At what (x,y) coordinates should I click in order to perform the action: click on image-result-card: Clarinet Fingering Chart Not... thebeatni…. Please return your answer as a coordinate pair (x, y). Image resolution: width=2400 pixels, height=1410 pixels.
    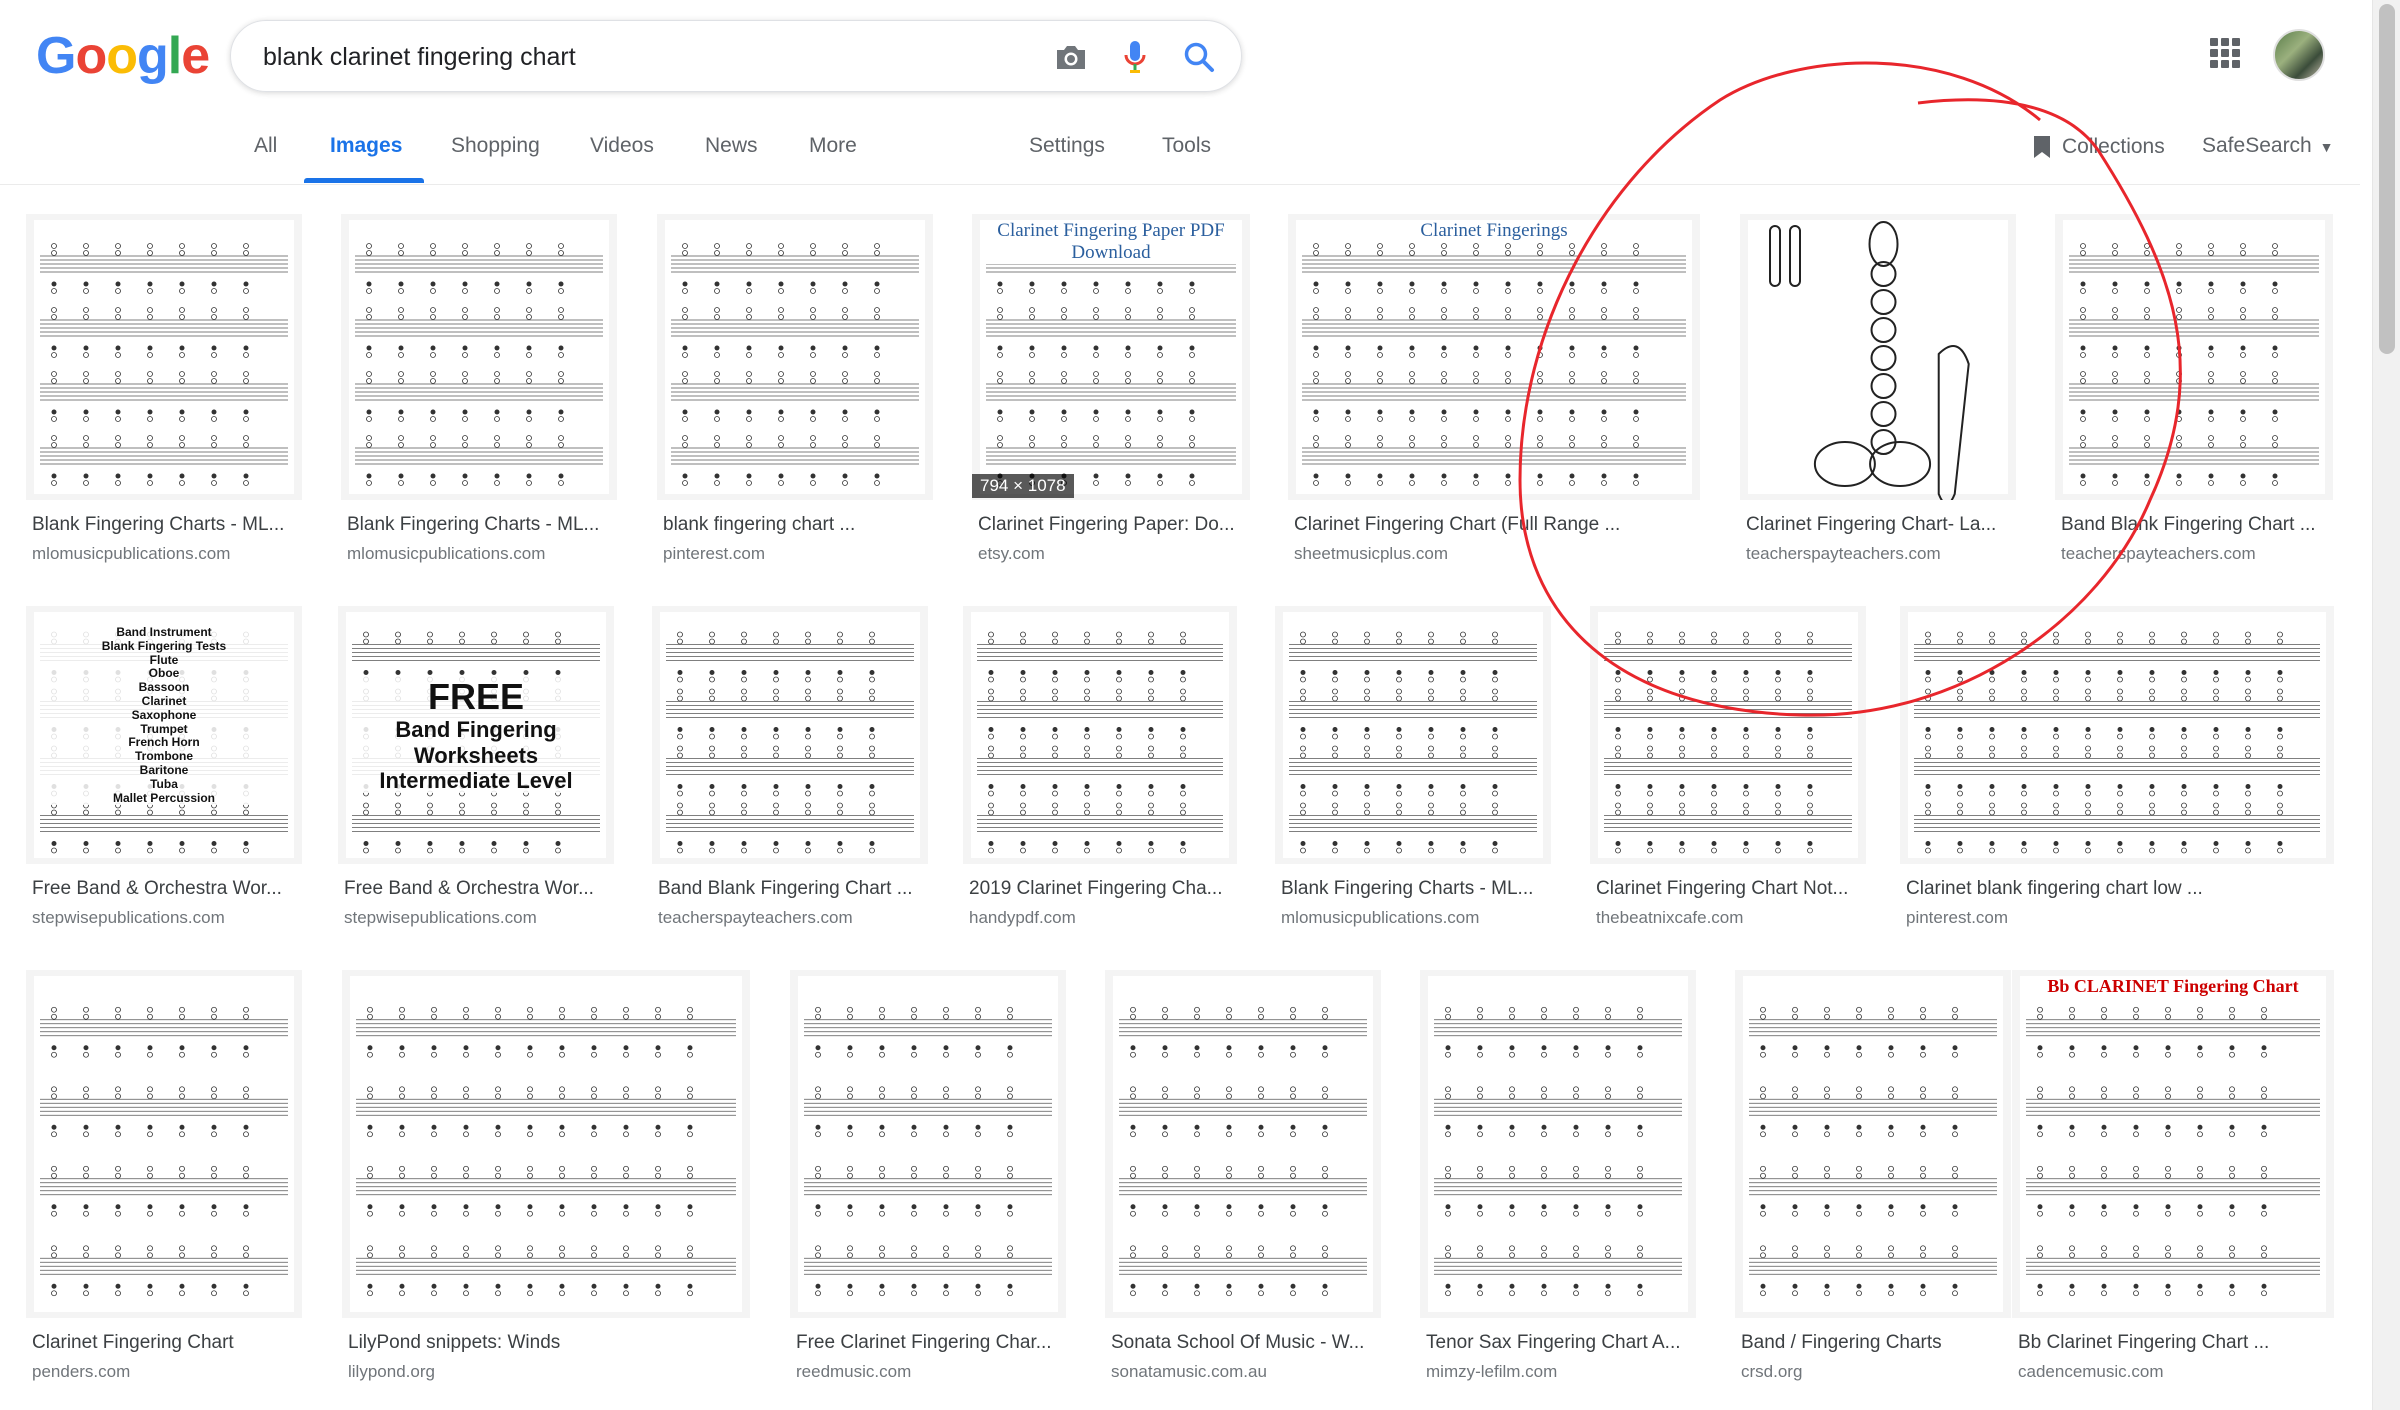
    Looking at the image, I should click on (1728, 766).